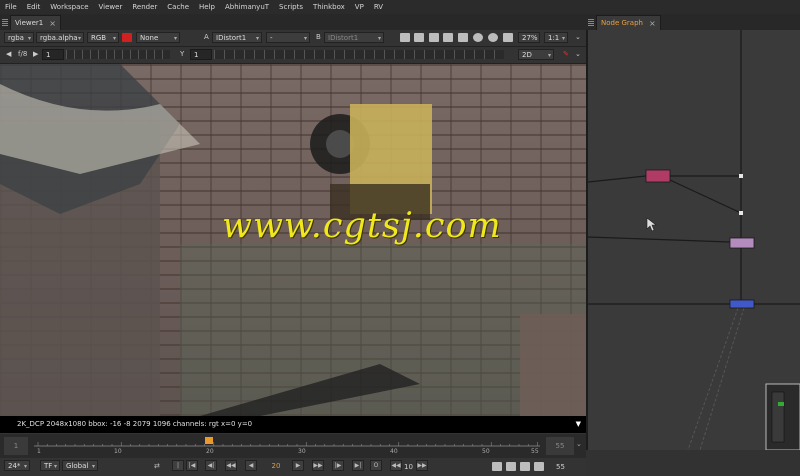 The height and width of the screenshot is (476, 800). I want to click on range-dropdown: Global ▾, so click(80, 465).